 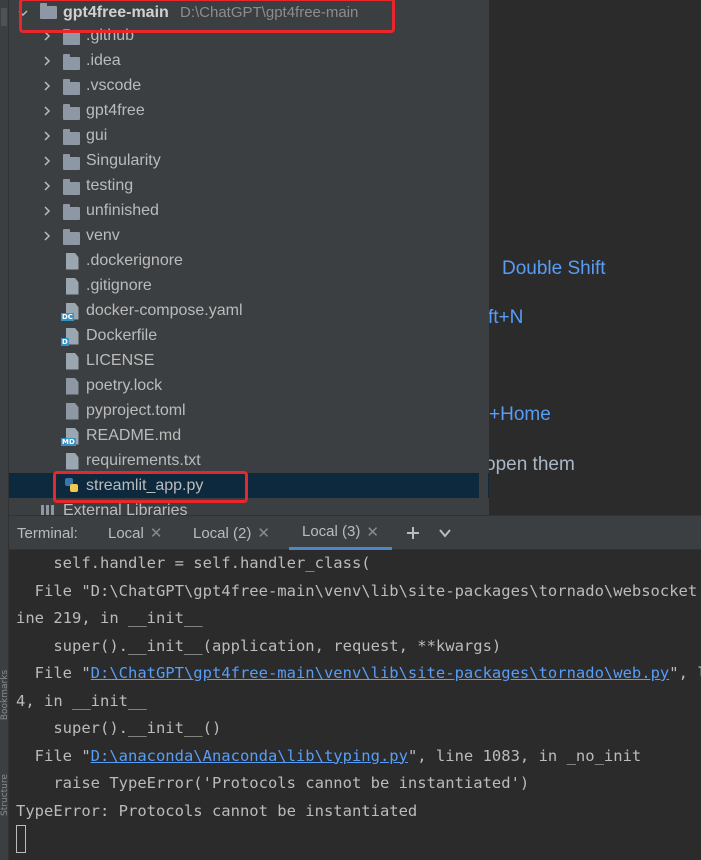 I want to click on dockerfile-icon: D, so click(x=71, y=336).